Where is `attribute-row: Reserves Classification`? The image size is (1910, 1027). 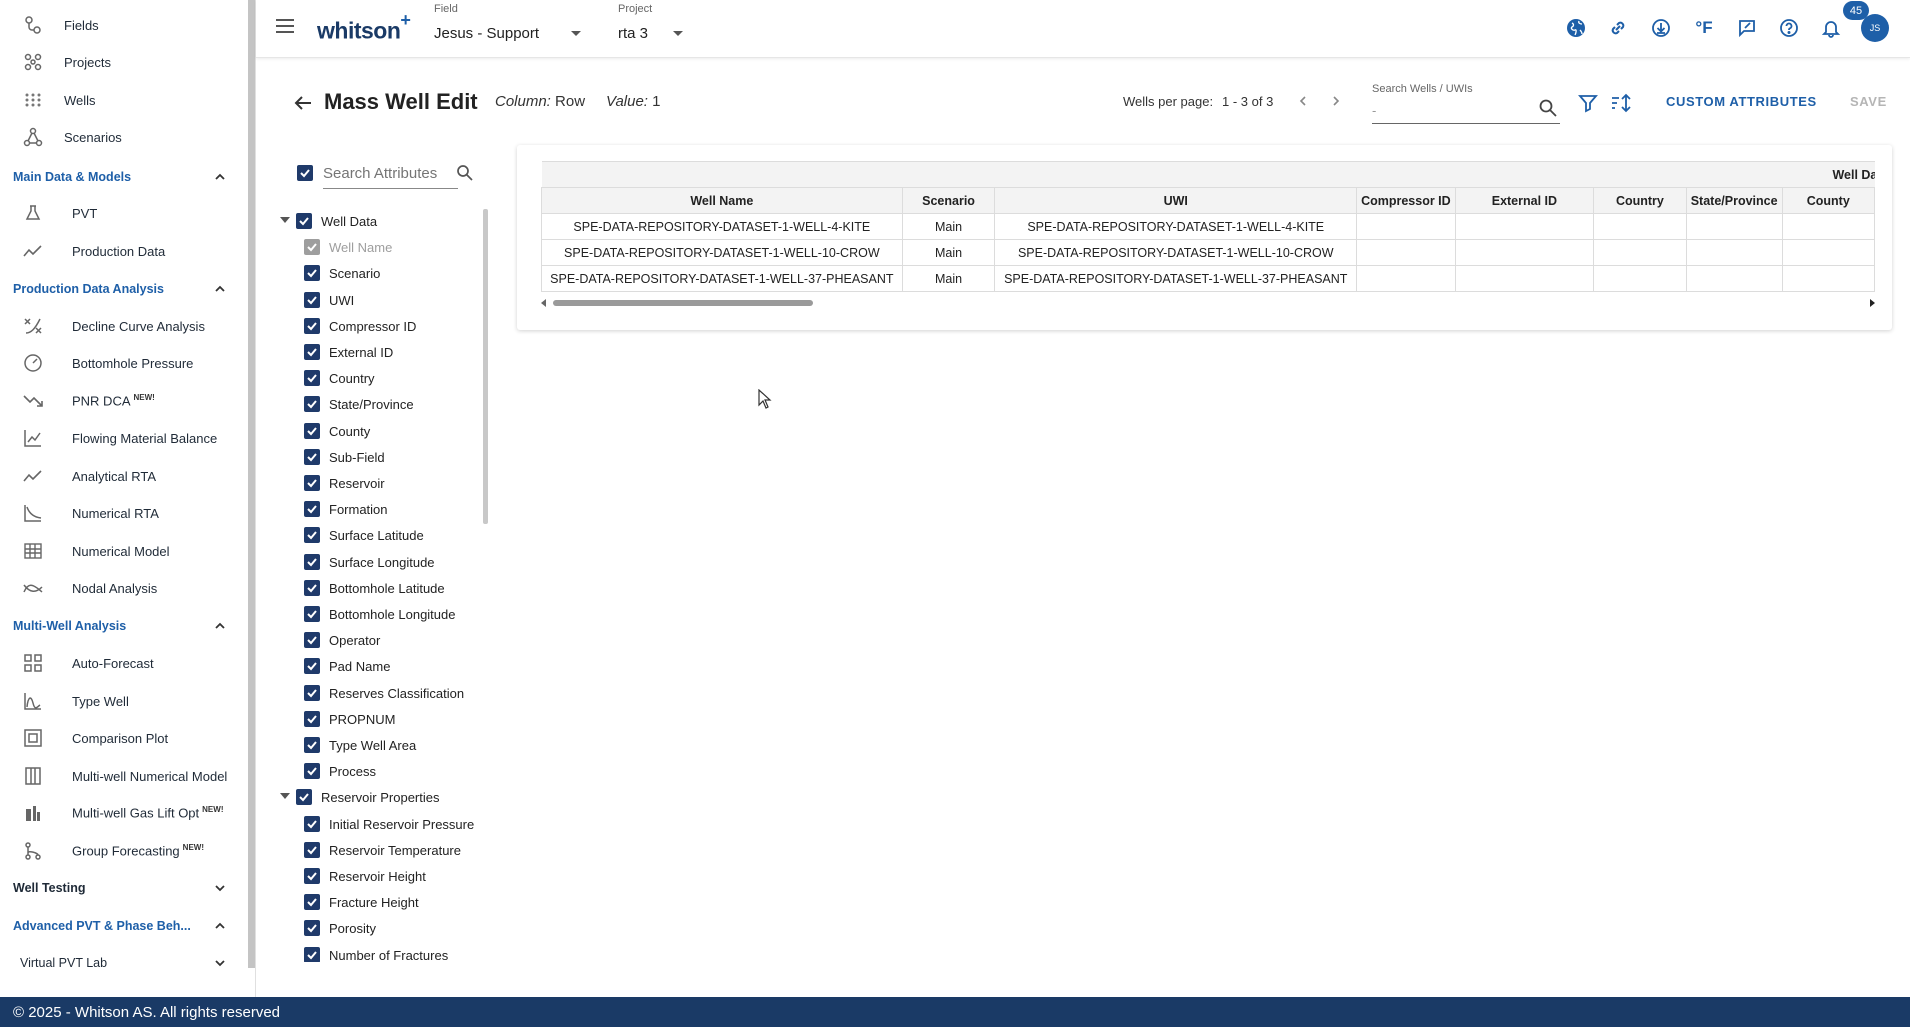
attribute-row: Reserves Classification is located at coordinates (380, 693).